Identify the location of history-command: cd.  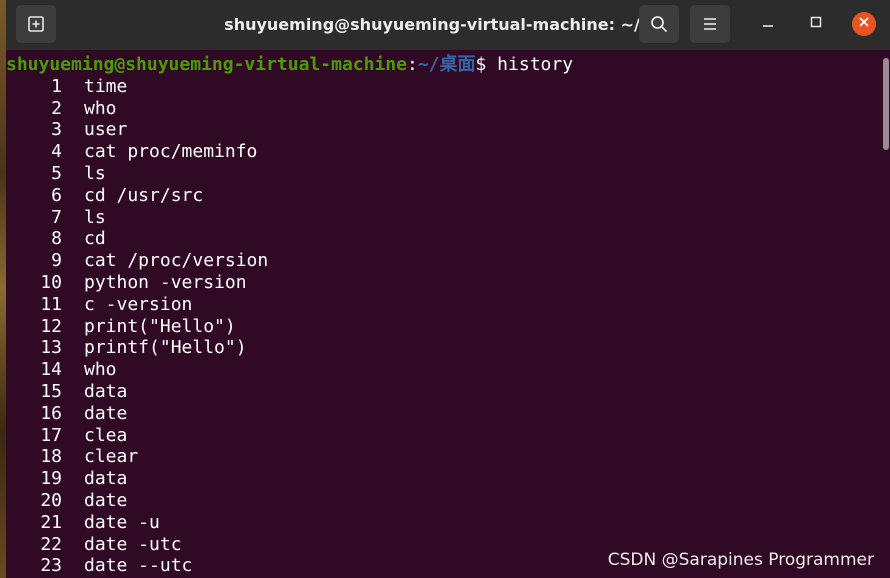
(95, 239).